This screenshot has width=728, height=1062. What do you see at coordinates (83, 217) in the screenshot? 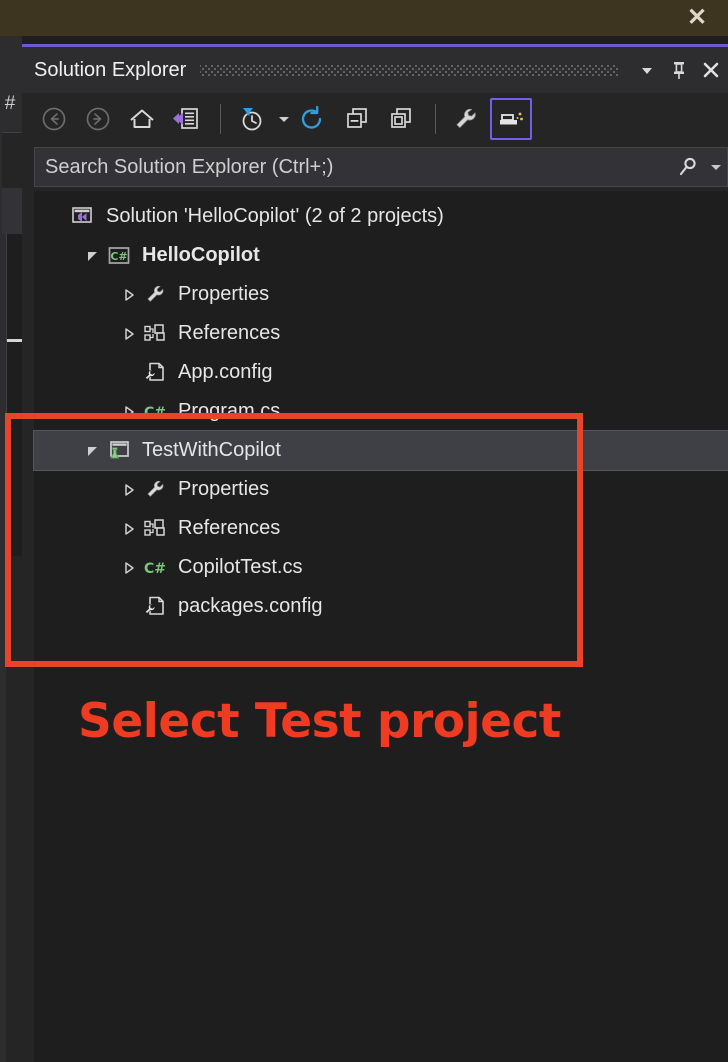
I see `solution-icon` at bounding box center [83, 217].